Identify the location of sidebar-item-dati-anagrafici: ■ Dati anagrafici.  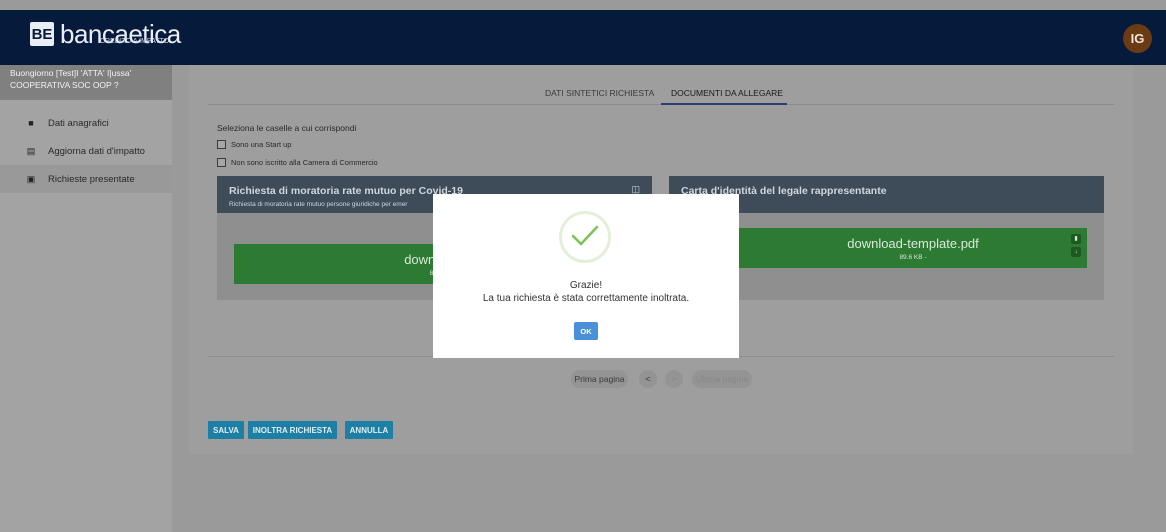
(86, 123).